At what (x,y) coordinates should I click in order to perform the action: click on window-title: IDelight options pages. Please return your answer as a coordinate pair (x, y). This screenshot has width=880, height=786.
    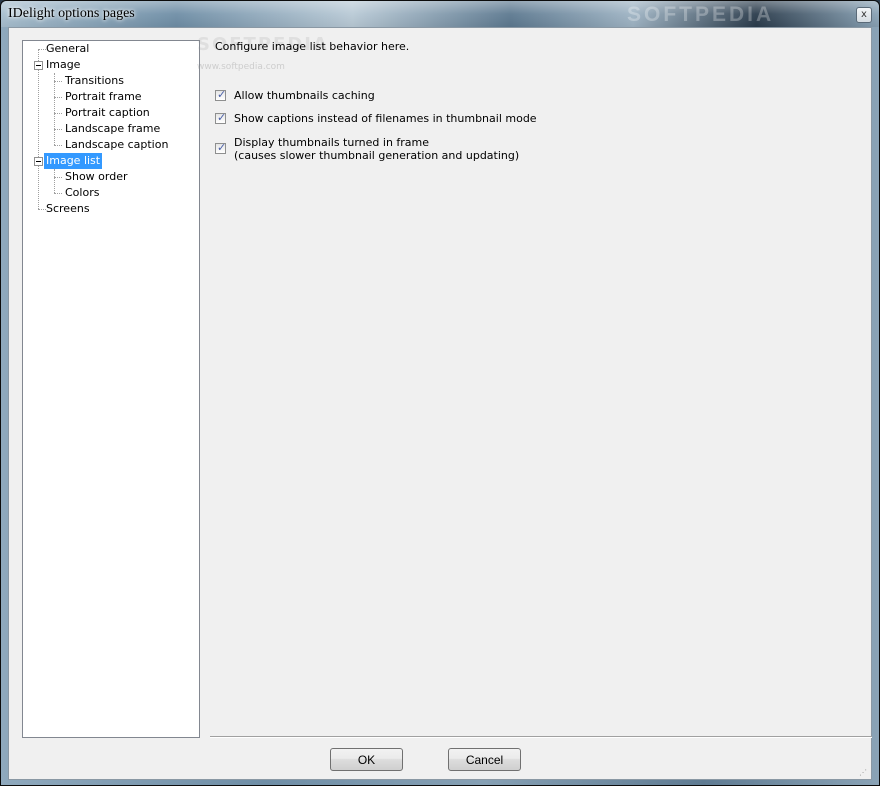
    Looking at the image, I should click on (71, 13).